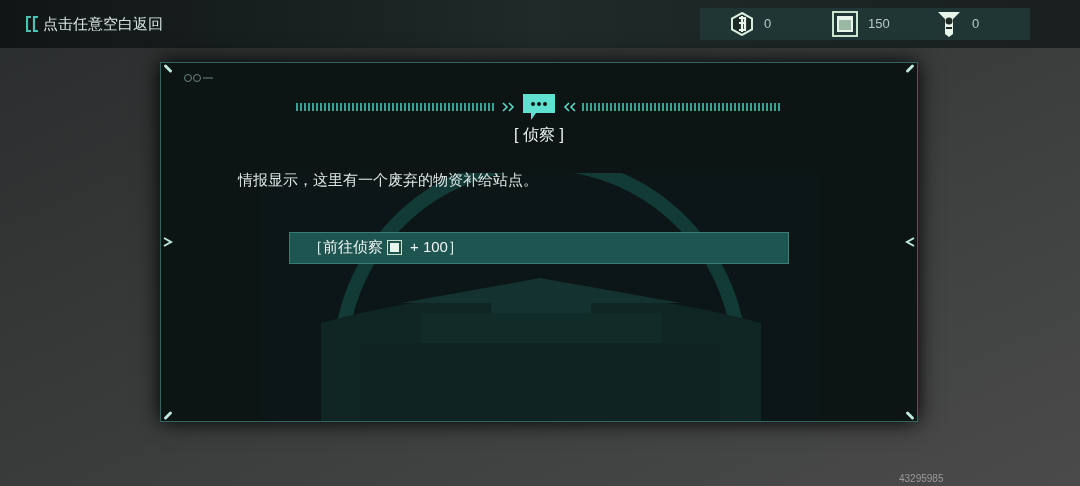 Image resolution: width=1080 pixels, height=486 pixels. Describe the element at coordinates (103, 24) in the screenshot. I see `back-hint: 点击任意空白返回` at that location.